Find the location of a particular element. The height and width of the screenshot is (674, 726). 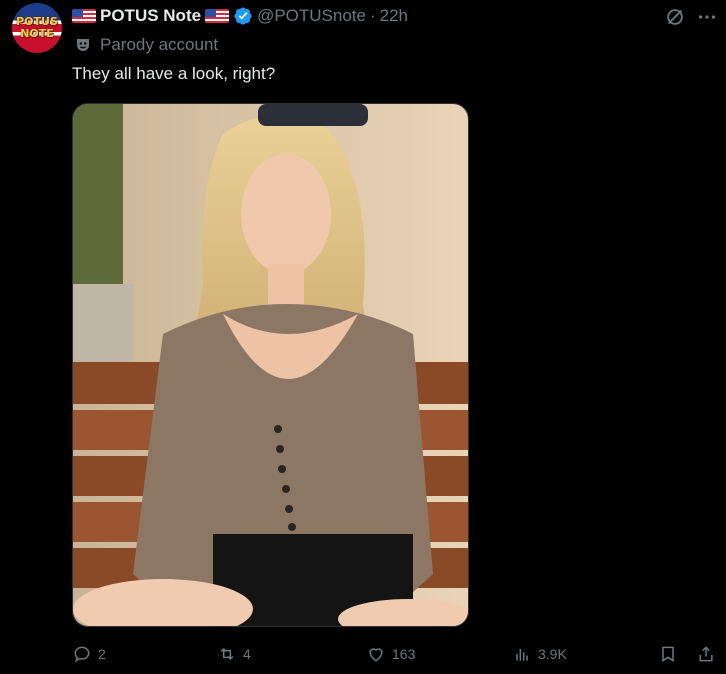

bookmark-icon is located at coordinates (668, 654).